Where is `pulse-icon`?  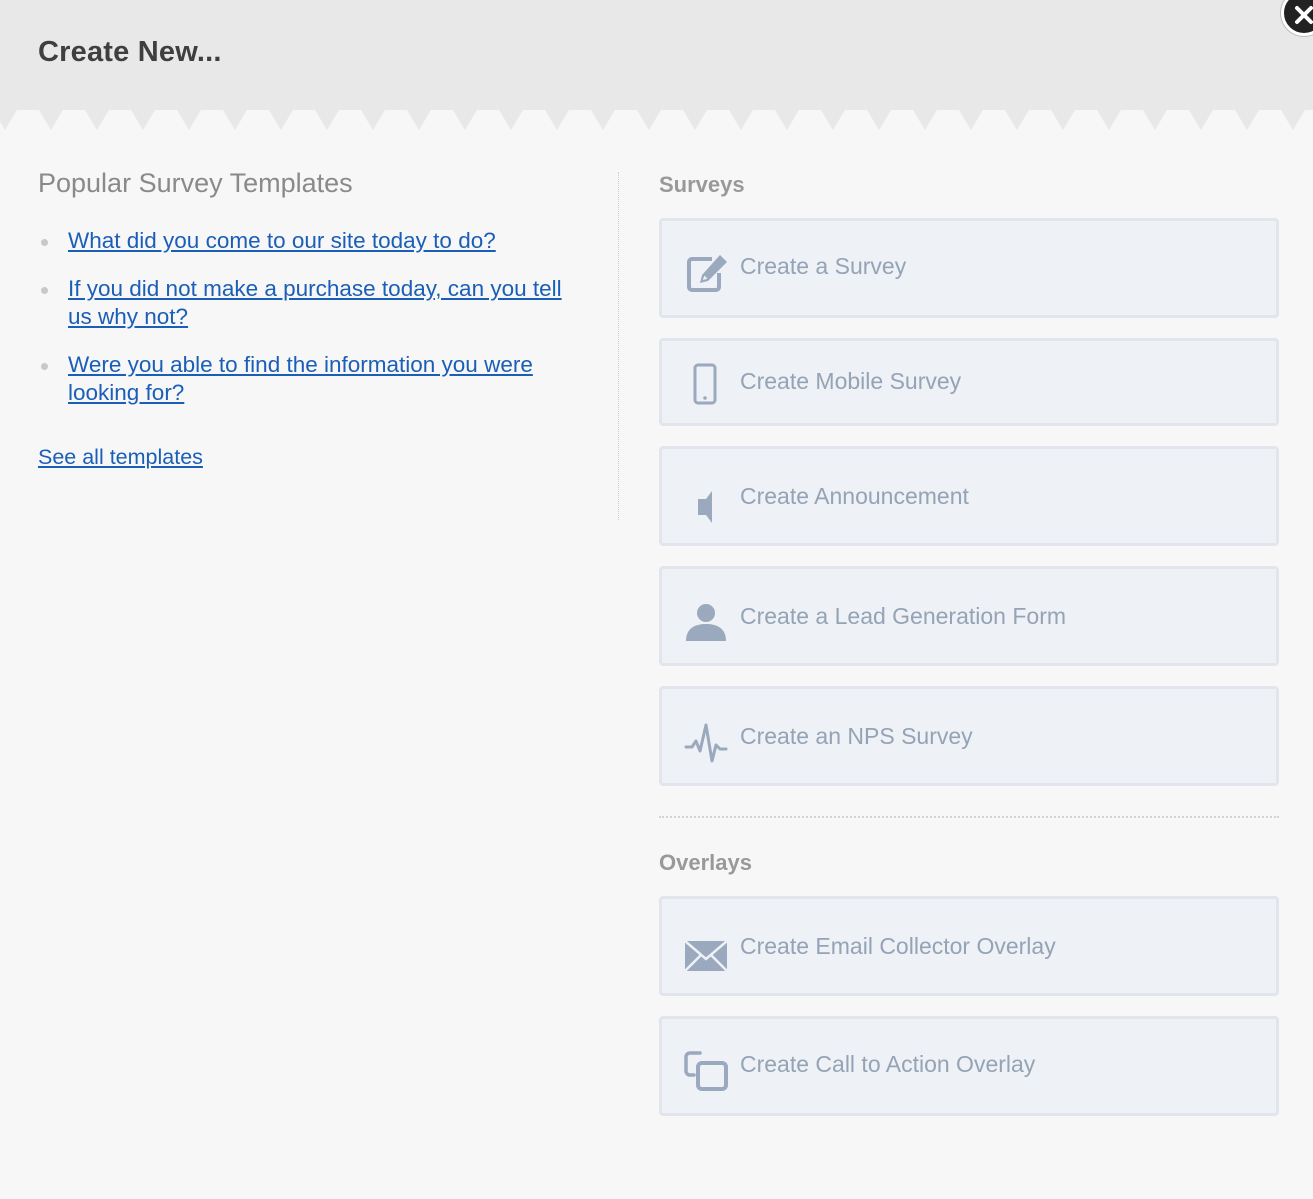
pulse-icon is located at coordinates (706, 743).